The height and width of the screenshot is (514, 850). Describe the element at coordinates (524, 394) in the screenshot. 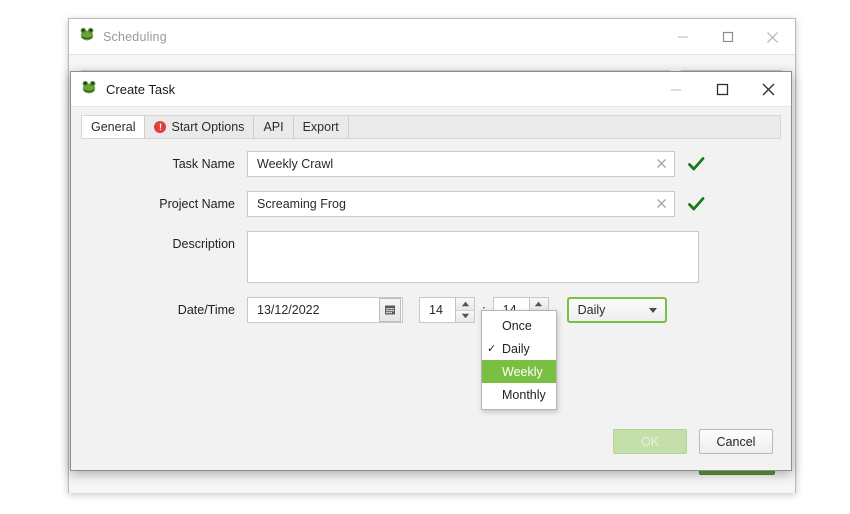

I see `dropdown-option-monthly-label: Monthly` at that location.